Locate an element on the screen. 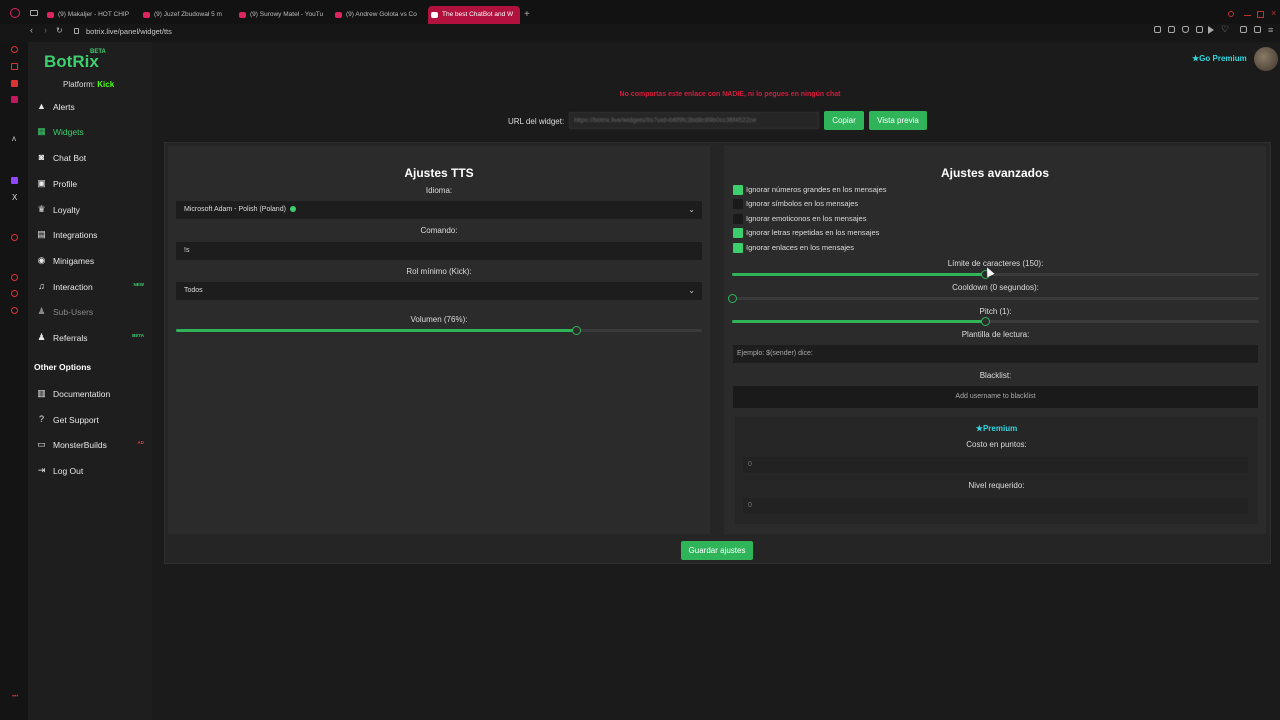  char-limit-slider-fill is located at coordinates (858, 274).